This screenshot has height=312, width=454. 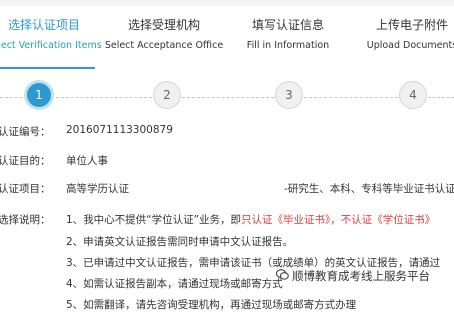 What do you see at coordinates (180, 242) in the screenshot?
I see `note-2: 2、申请英文认证报告需同时申请中文认证报告。` at bounding box center [180, 242].